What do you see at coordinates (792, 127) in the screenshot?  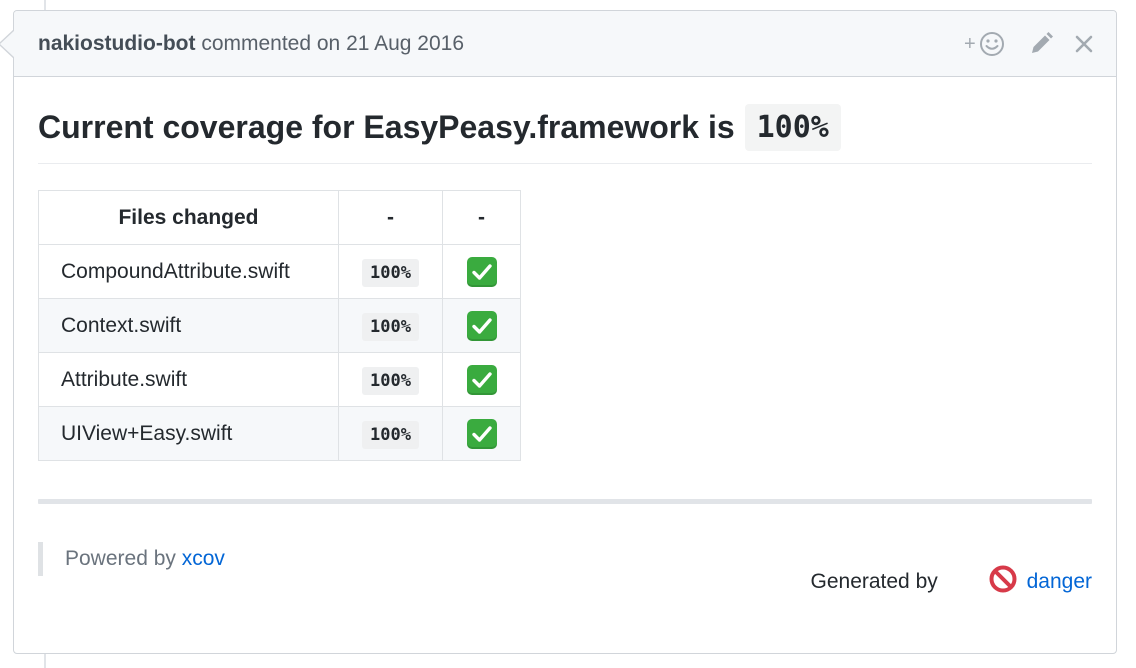 I see `coverage-value: 100%` at bounding box center [792, 127].